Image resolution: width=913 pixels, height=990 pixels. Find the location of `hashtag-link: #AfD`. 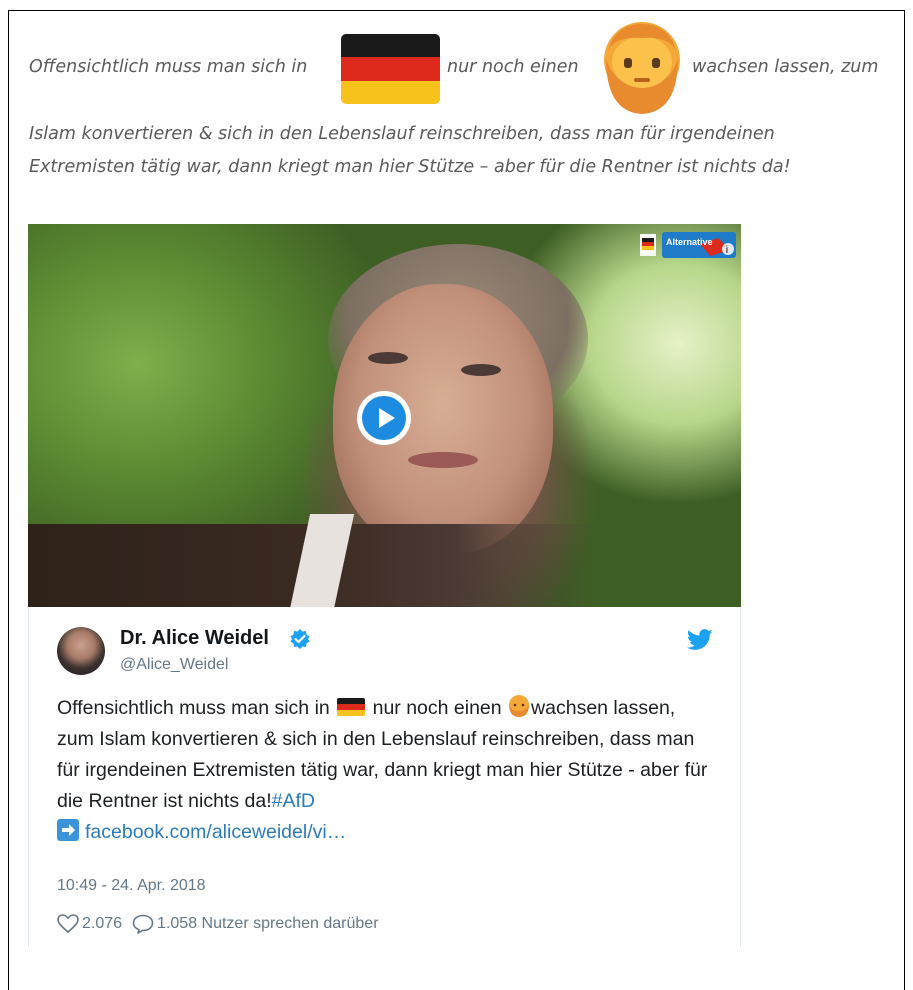

hashtag-link: #AfD is located at coordinates (293, 801).